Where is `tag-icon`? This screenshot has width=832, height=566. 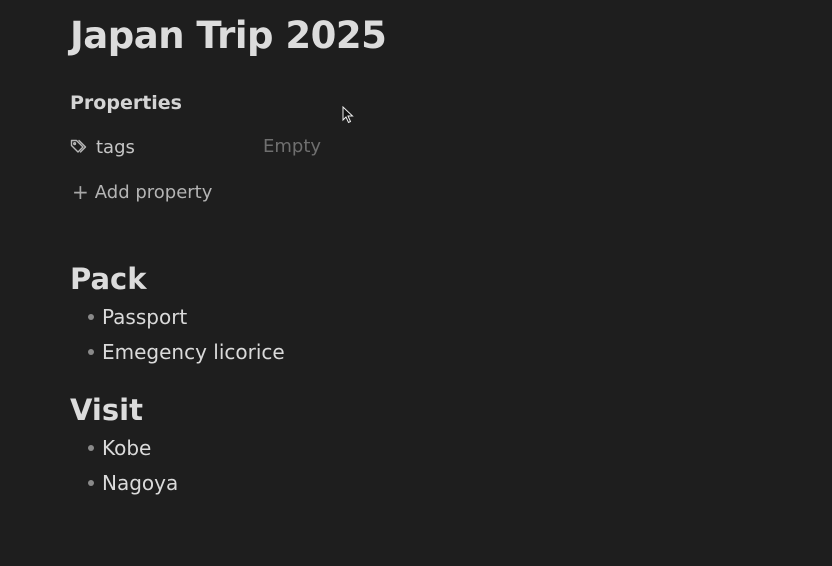
tag-icon is located at coordinates (79, 147).